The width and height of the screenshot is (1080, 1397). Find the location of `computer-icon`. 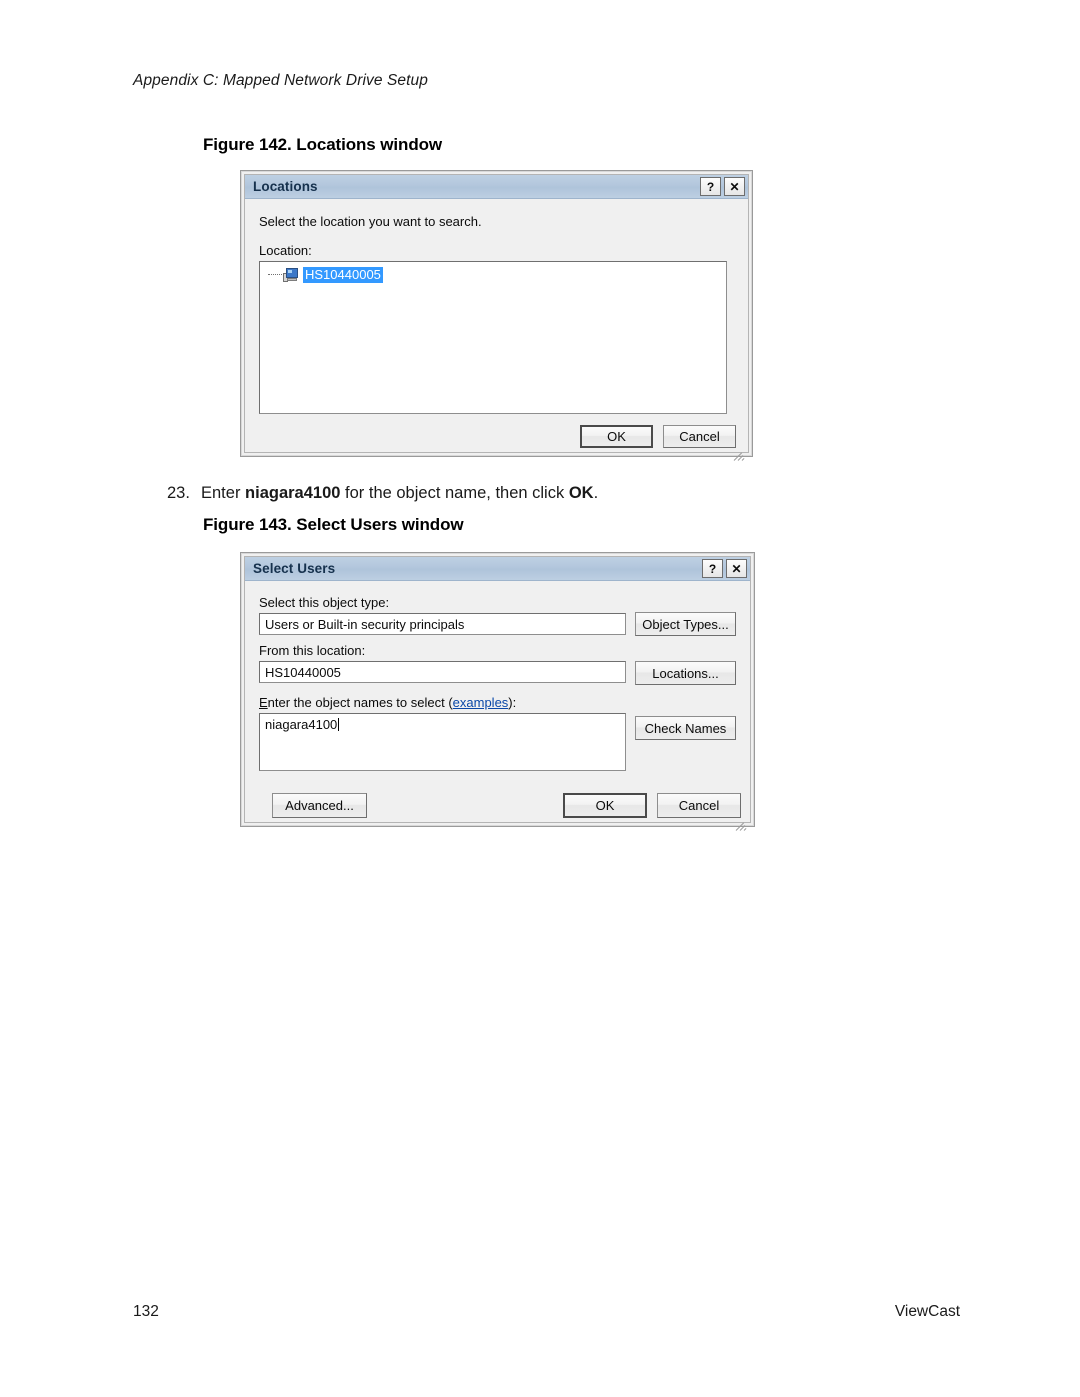

computer-icon is located at coordinates (291, 275).